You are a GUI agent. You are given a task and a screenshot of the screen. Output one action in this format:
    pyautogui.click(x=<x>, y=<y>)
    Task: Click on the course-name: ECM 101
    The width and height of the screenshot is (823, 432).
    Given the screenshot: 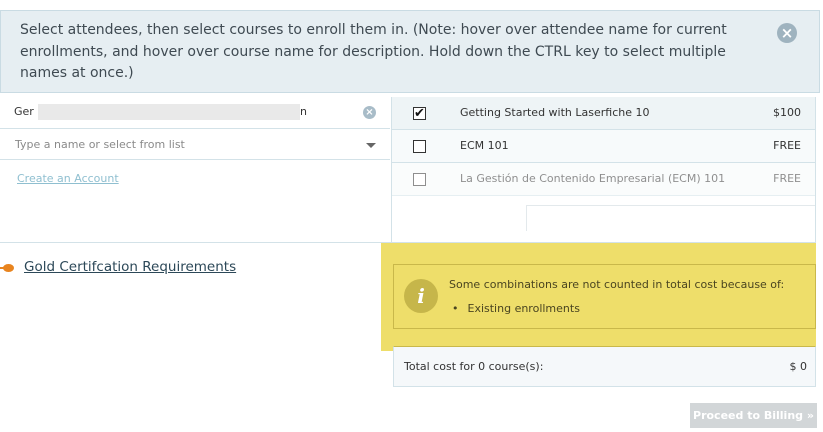 What is the action you would take?
    pyautogui.click(x=484, y=145)
    